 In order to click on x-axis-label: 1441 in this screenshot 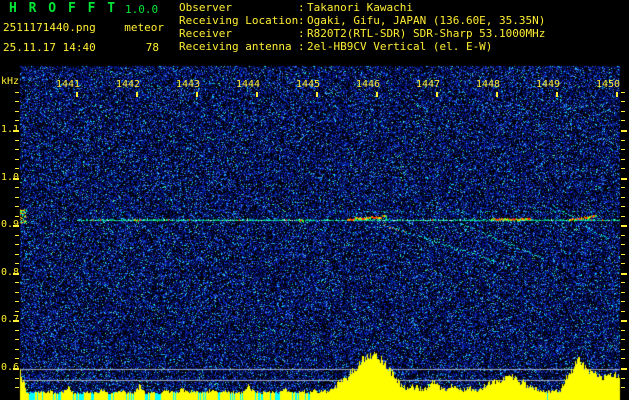, I will do `click(68, 84)`.